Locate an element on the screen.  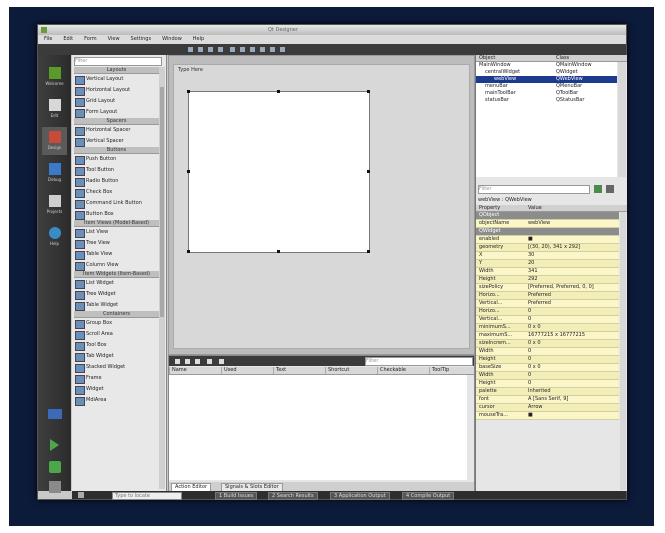
property-row: sizeIncrem... 0 x 0 is located at coordinates (547, 344).